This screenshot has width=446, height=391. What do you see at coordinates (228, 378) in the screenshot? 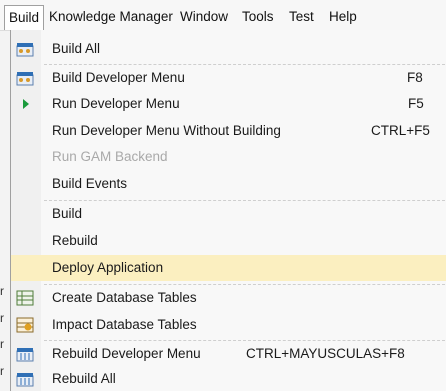
I see `menu-item-rebuild-all: Rebuild All` at bounding box center [228, 378].